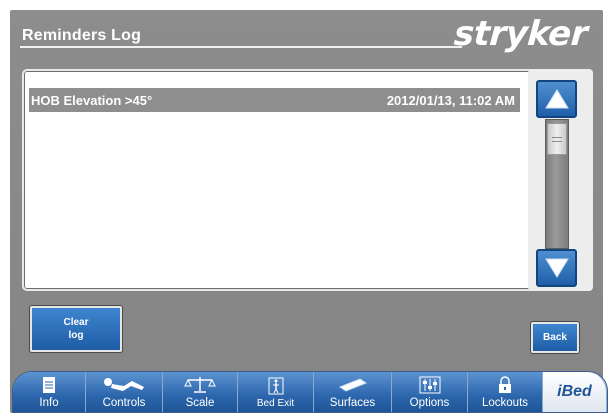 Image resolution: width=610 pixels, height=413 pixels. I want to click on clear-log-label: Clear log, so click(76, 329).